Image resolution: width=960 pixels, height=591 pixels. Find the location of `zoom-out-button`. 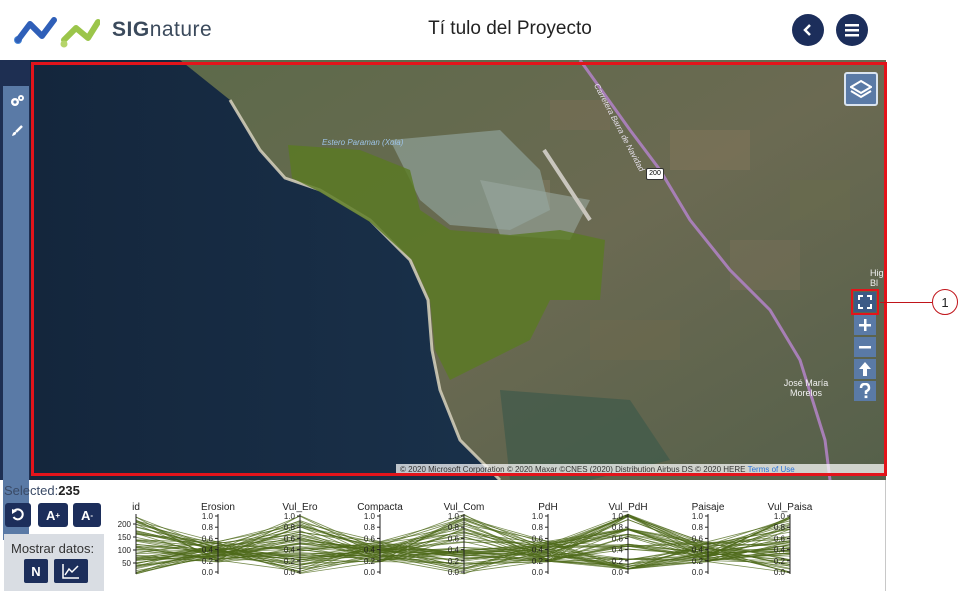

zoom-out-button is located at coordinates (865, 347).